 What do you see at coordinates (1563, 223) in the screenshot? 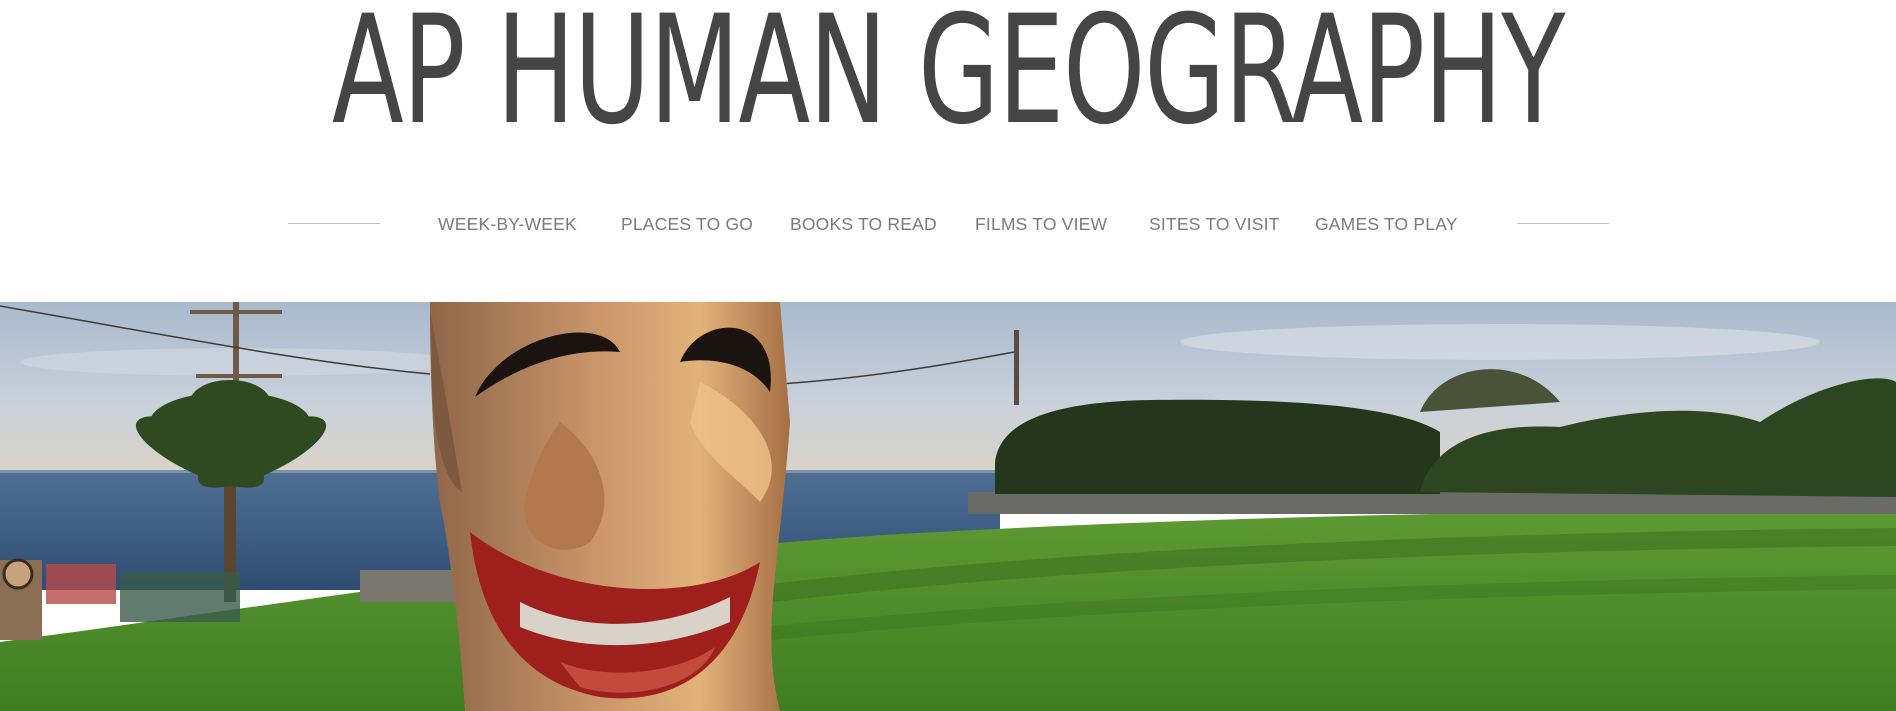
I see `nav-divider-right` at bounding box center [1563, 223].